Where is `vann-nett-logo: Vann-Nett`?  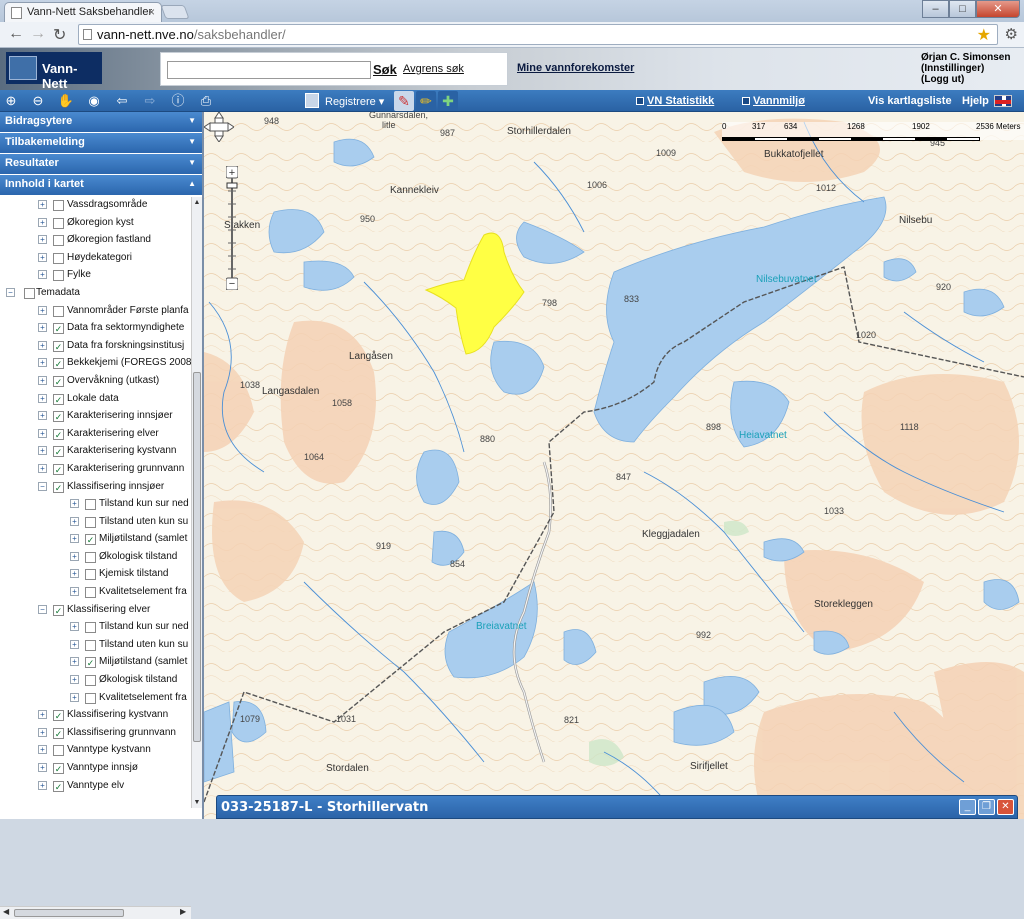
vann-nett-logo: Vann-Nett is located at coordinates (54, 71).